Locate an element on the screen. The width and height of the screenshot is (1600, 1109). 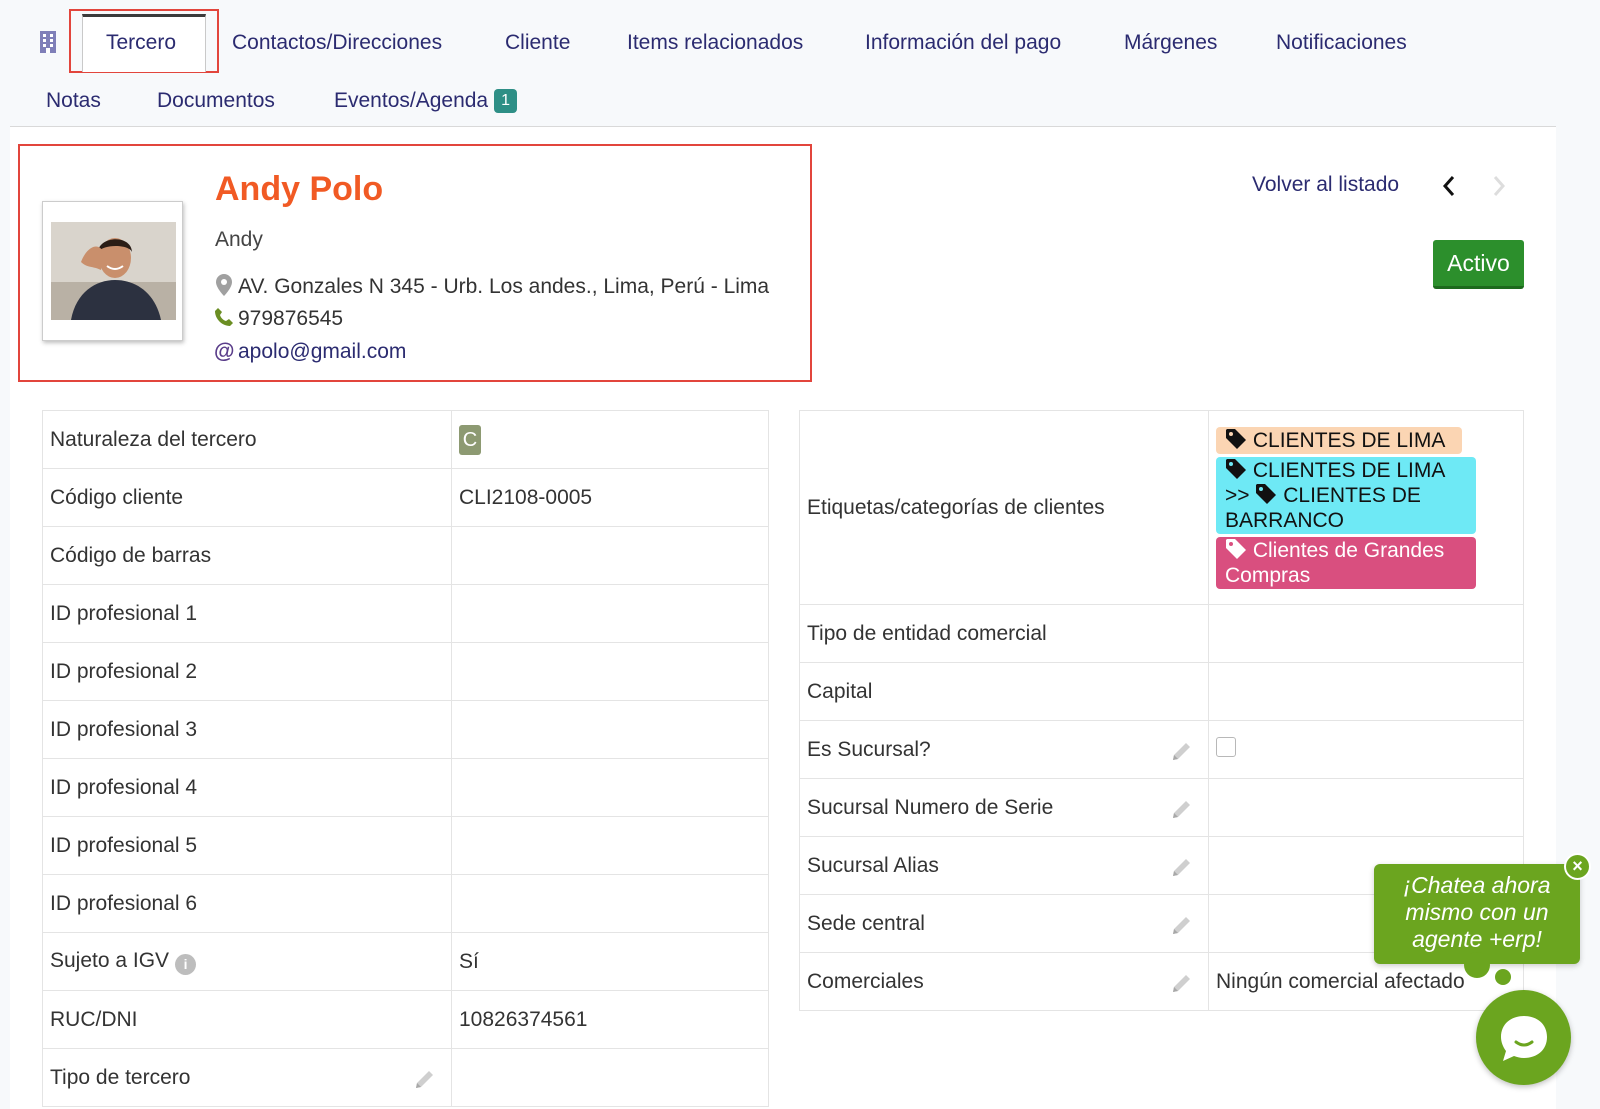
tag-label: Clientes de Grandes Compras is located at coordinates (1335, 562).